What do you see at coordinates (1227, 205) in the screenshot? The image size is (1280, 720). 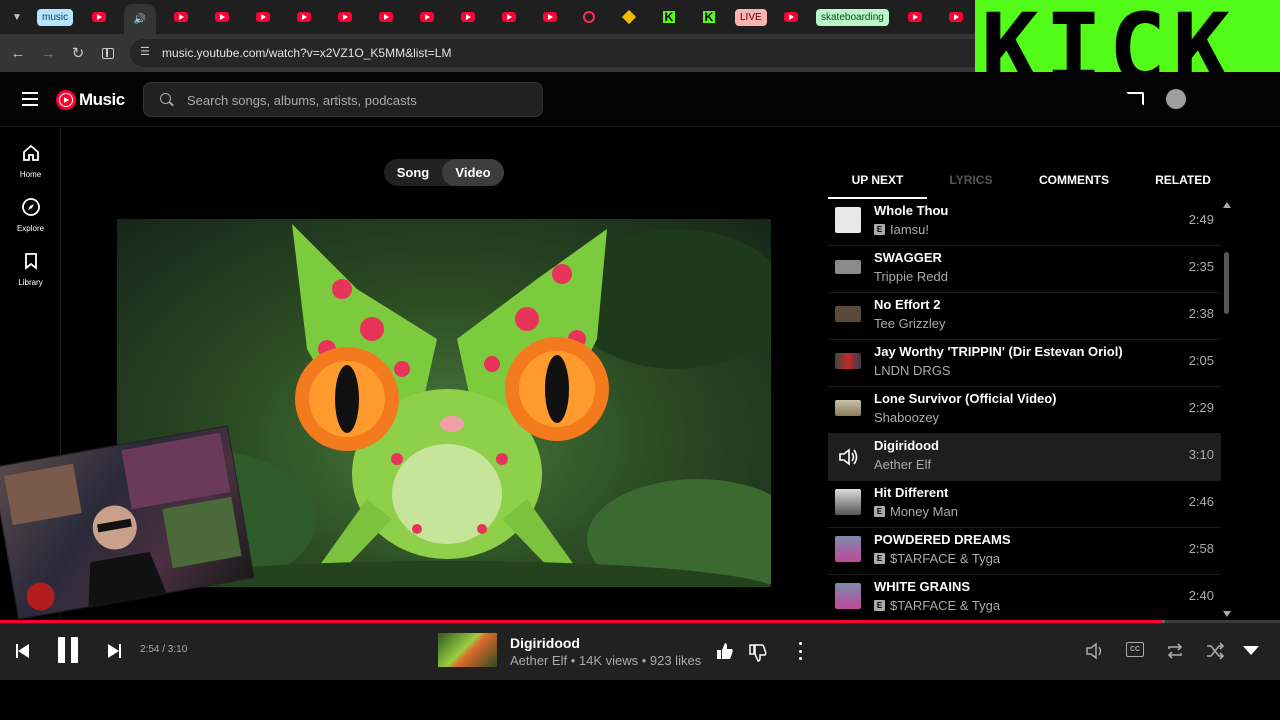 I see `scroll-up-arrow-icon` at bounding box center [1227, 205].